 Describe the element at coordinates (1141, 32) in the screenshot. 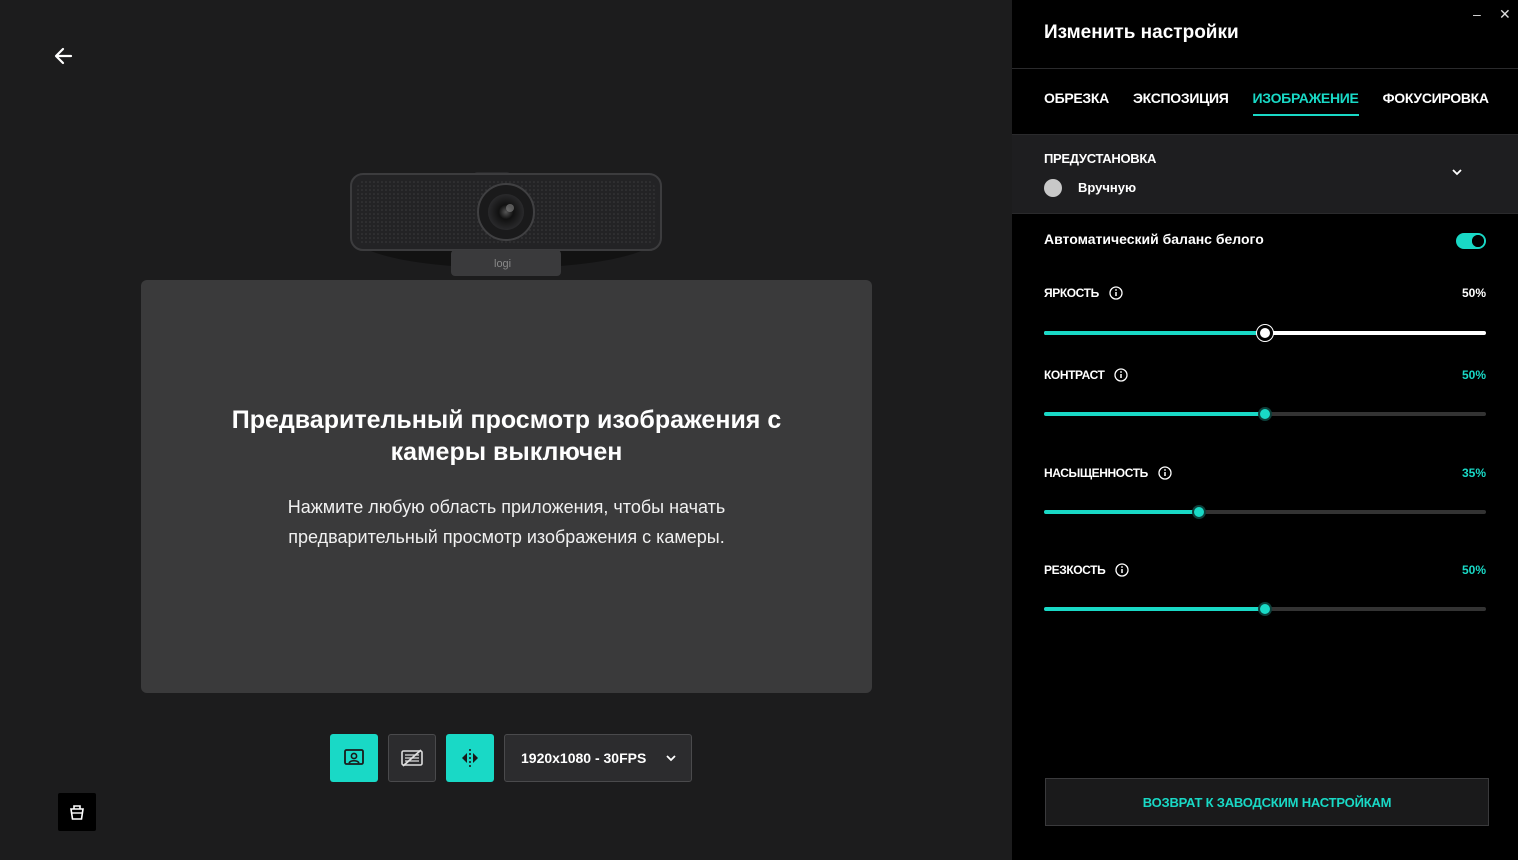

I see `panel-title: Изменить настройки` at that location.